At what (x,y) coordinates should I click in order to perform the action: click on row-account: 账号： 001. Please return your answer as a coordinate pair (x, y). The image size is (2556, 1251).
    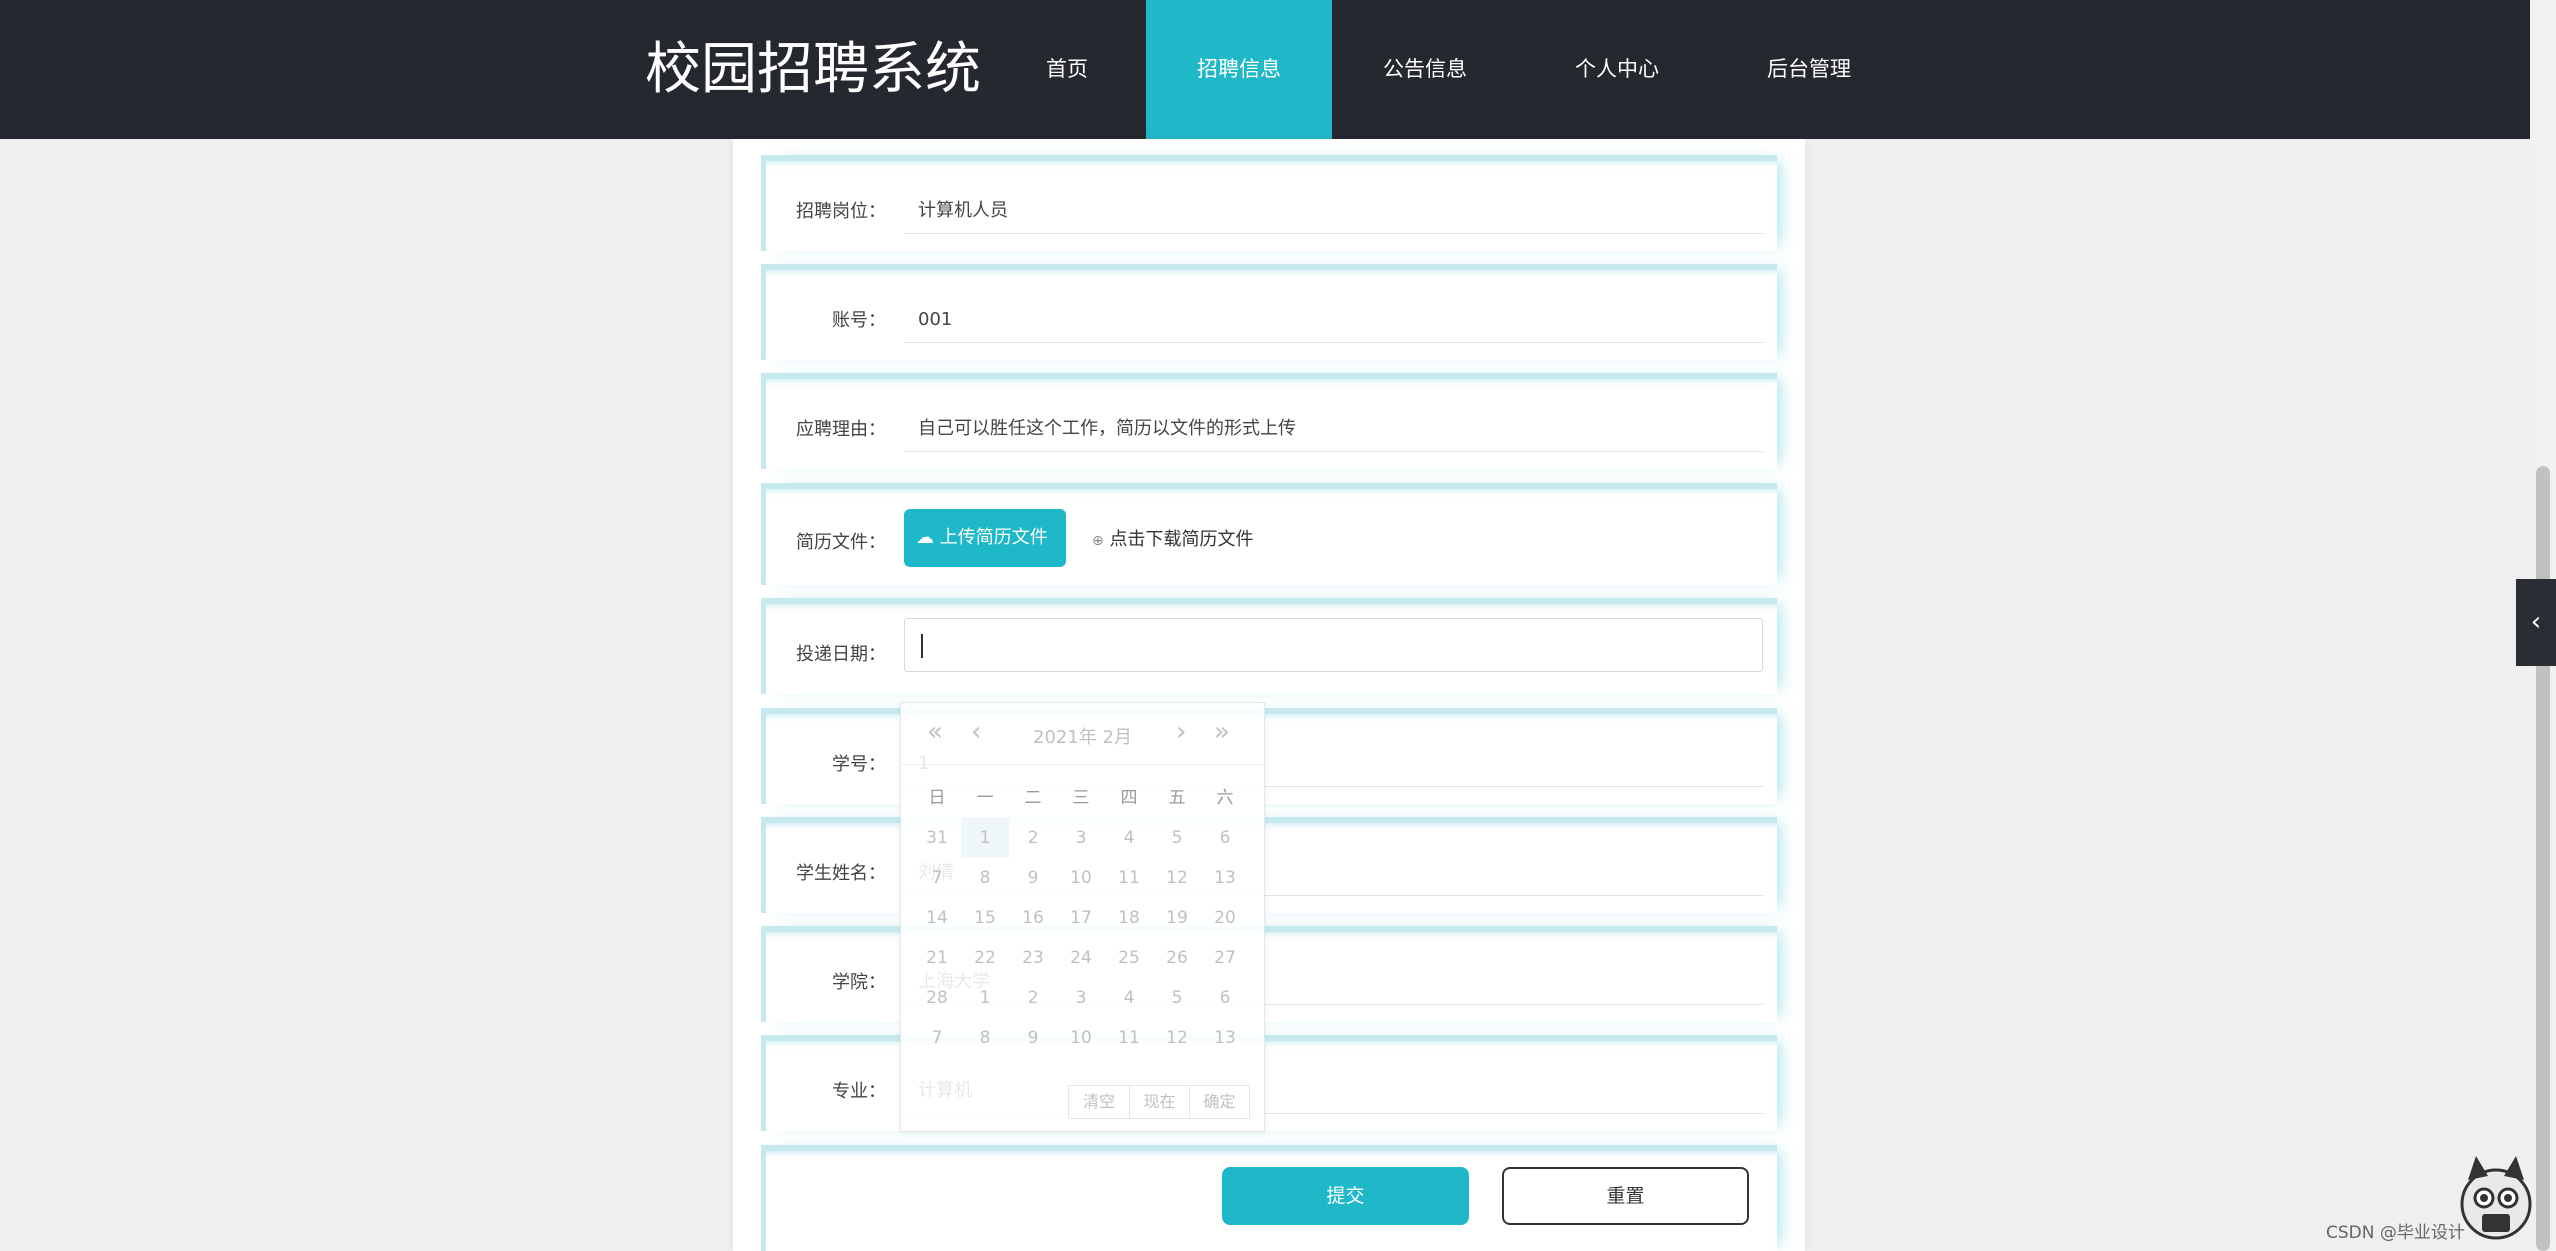
    Looking at the image, I should click on (1269, 312).